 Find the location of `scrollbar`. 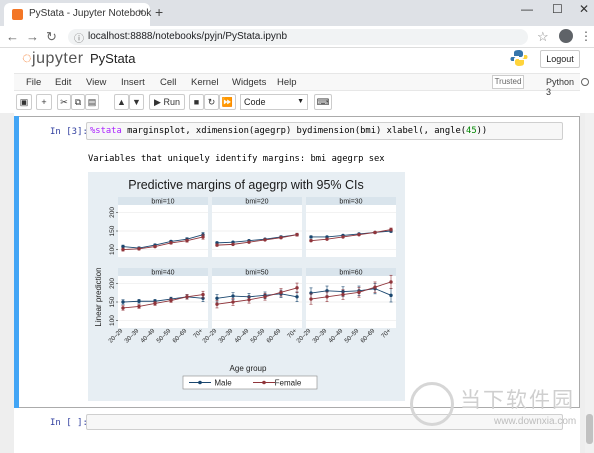

scrollbar is located at coordinates (589, 283).